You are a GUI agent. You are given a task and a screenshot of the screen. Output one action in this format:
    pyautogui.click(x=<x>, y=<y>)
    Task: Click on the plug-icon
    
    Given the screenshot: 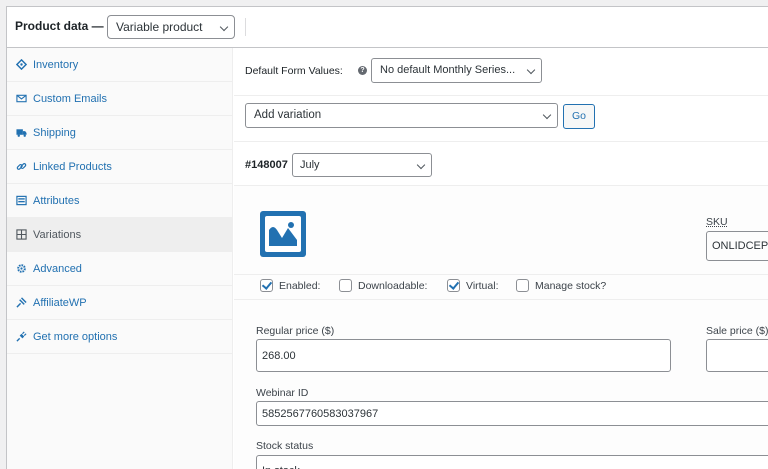 What is the action you would take?
    pyautogui.click(x=21, y=336)
    